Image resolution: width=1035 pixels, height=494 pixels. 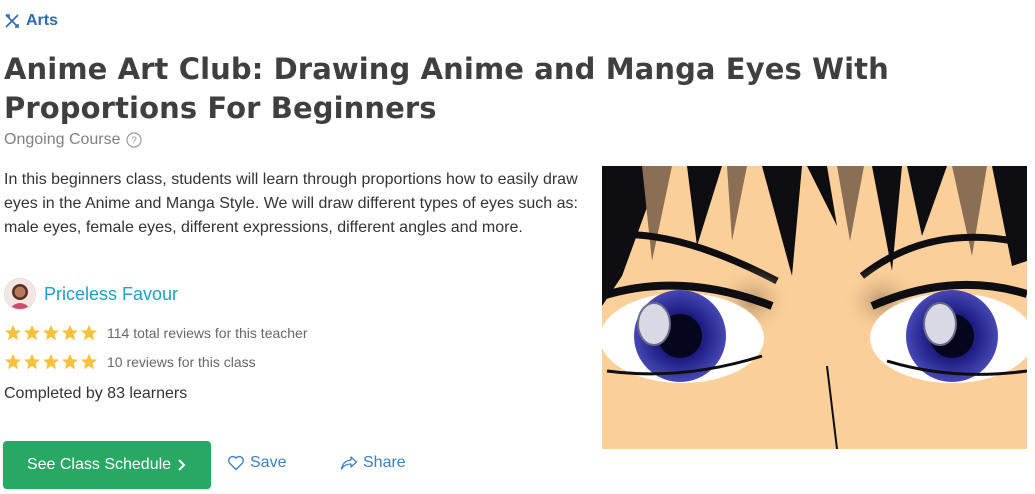 What do you see at coordinates (111, 294) in the screenshot?
I see `teacher-name-link: Priceless Favour` at bounding box center [111, 294].